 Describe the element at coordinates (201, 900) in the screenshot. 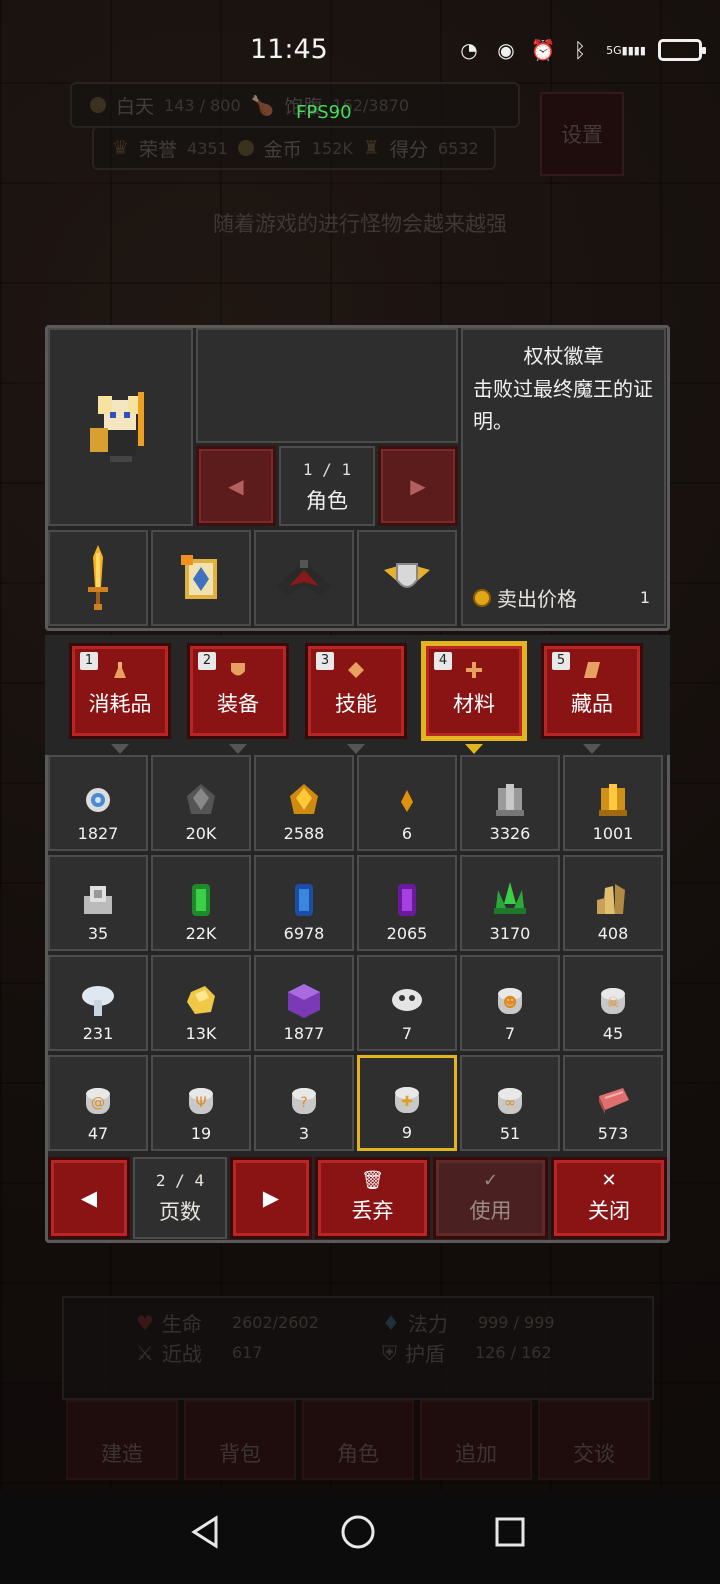

I see `emerald-icon` at that location.